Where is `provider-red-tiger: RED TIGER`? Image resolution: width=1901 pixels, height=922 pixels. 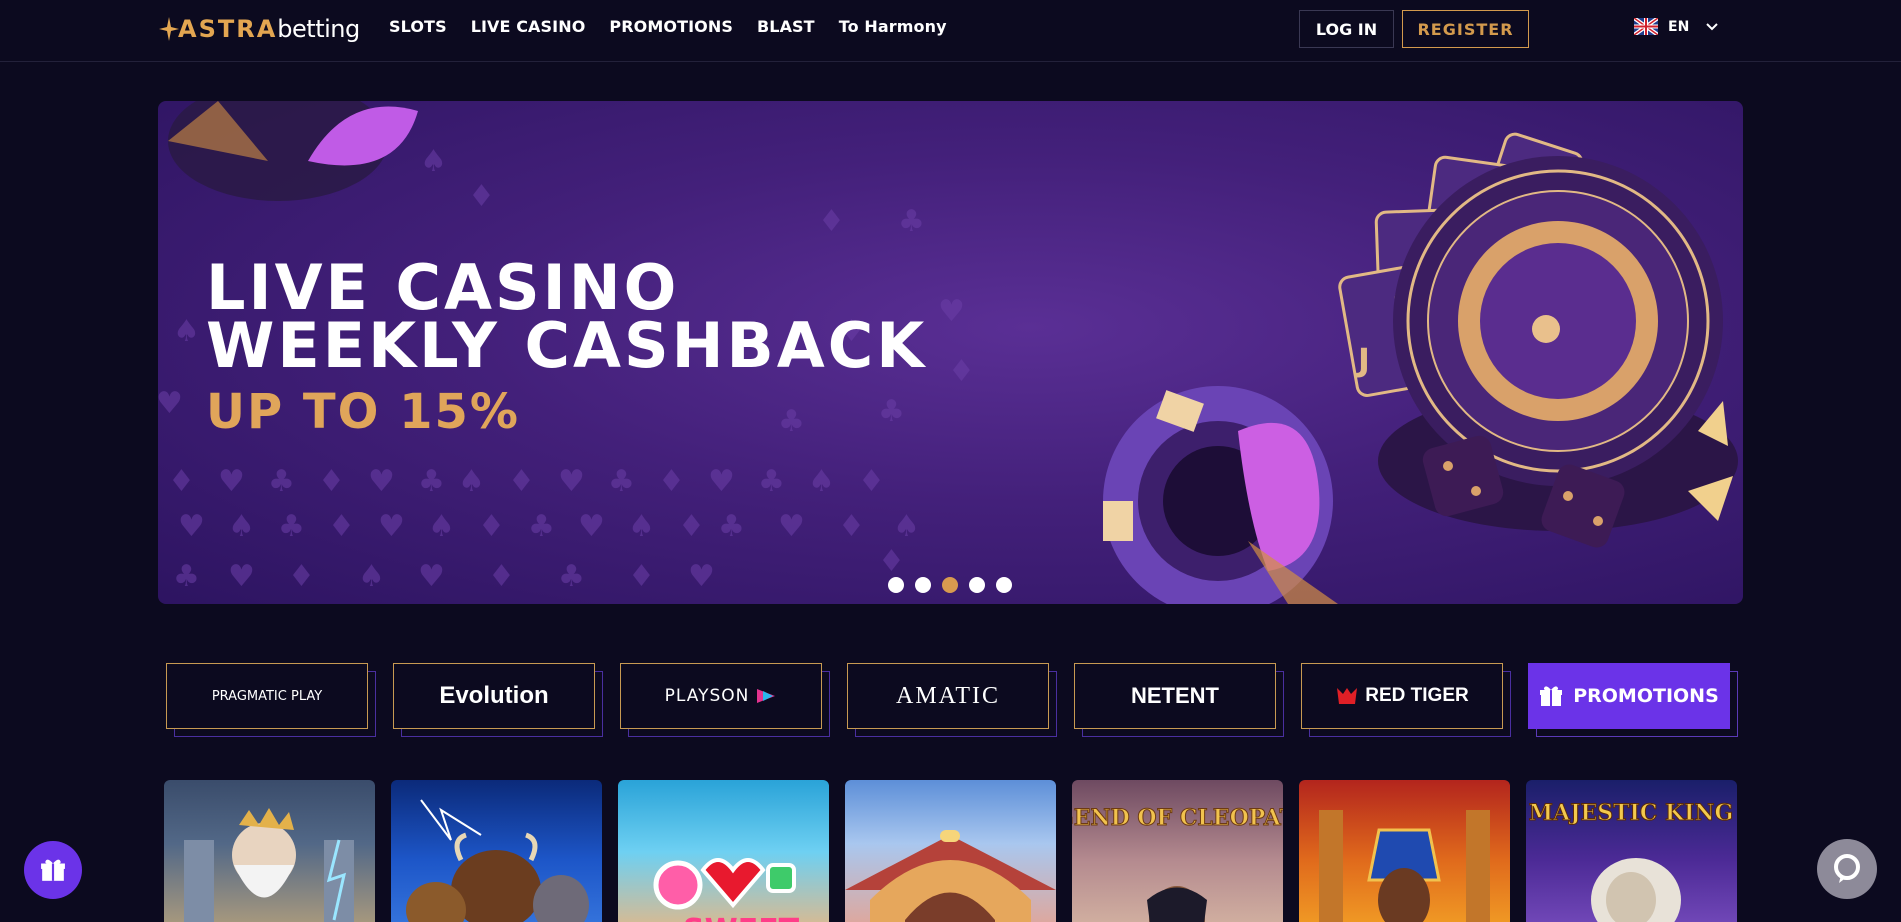 provider-red-tiger: RED TIGER is located at coordinates (1406, 700).